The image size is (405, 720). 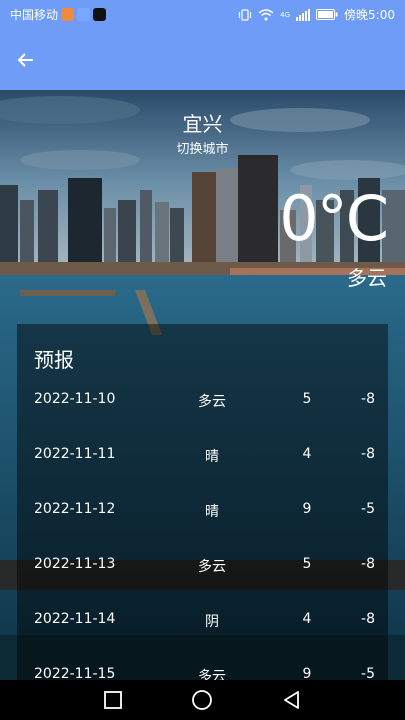 What do you see at coordinates (266, 14) in the screenshot?
I see `wifi-icon` at bounding box center [266, 14].